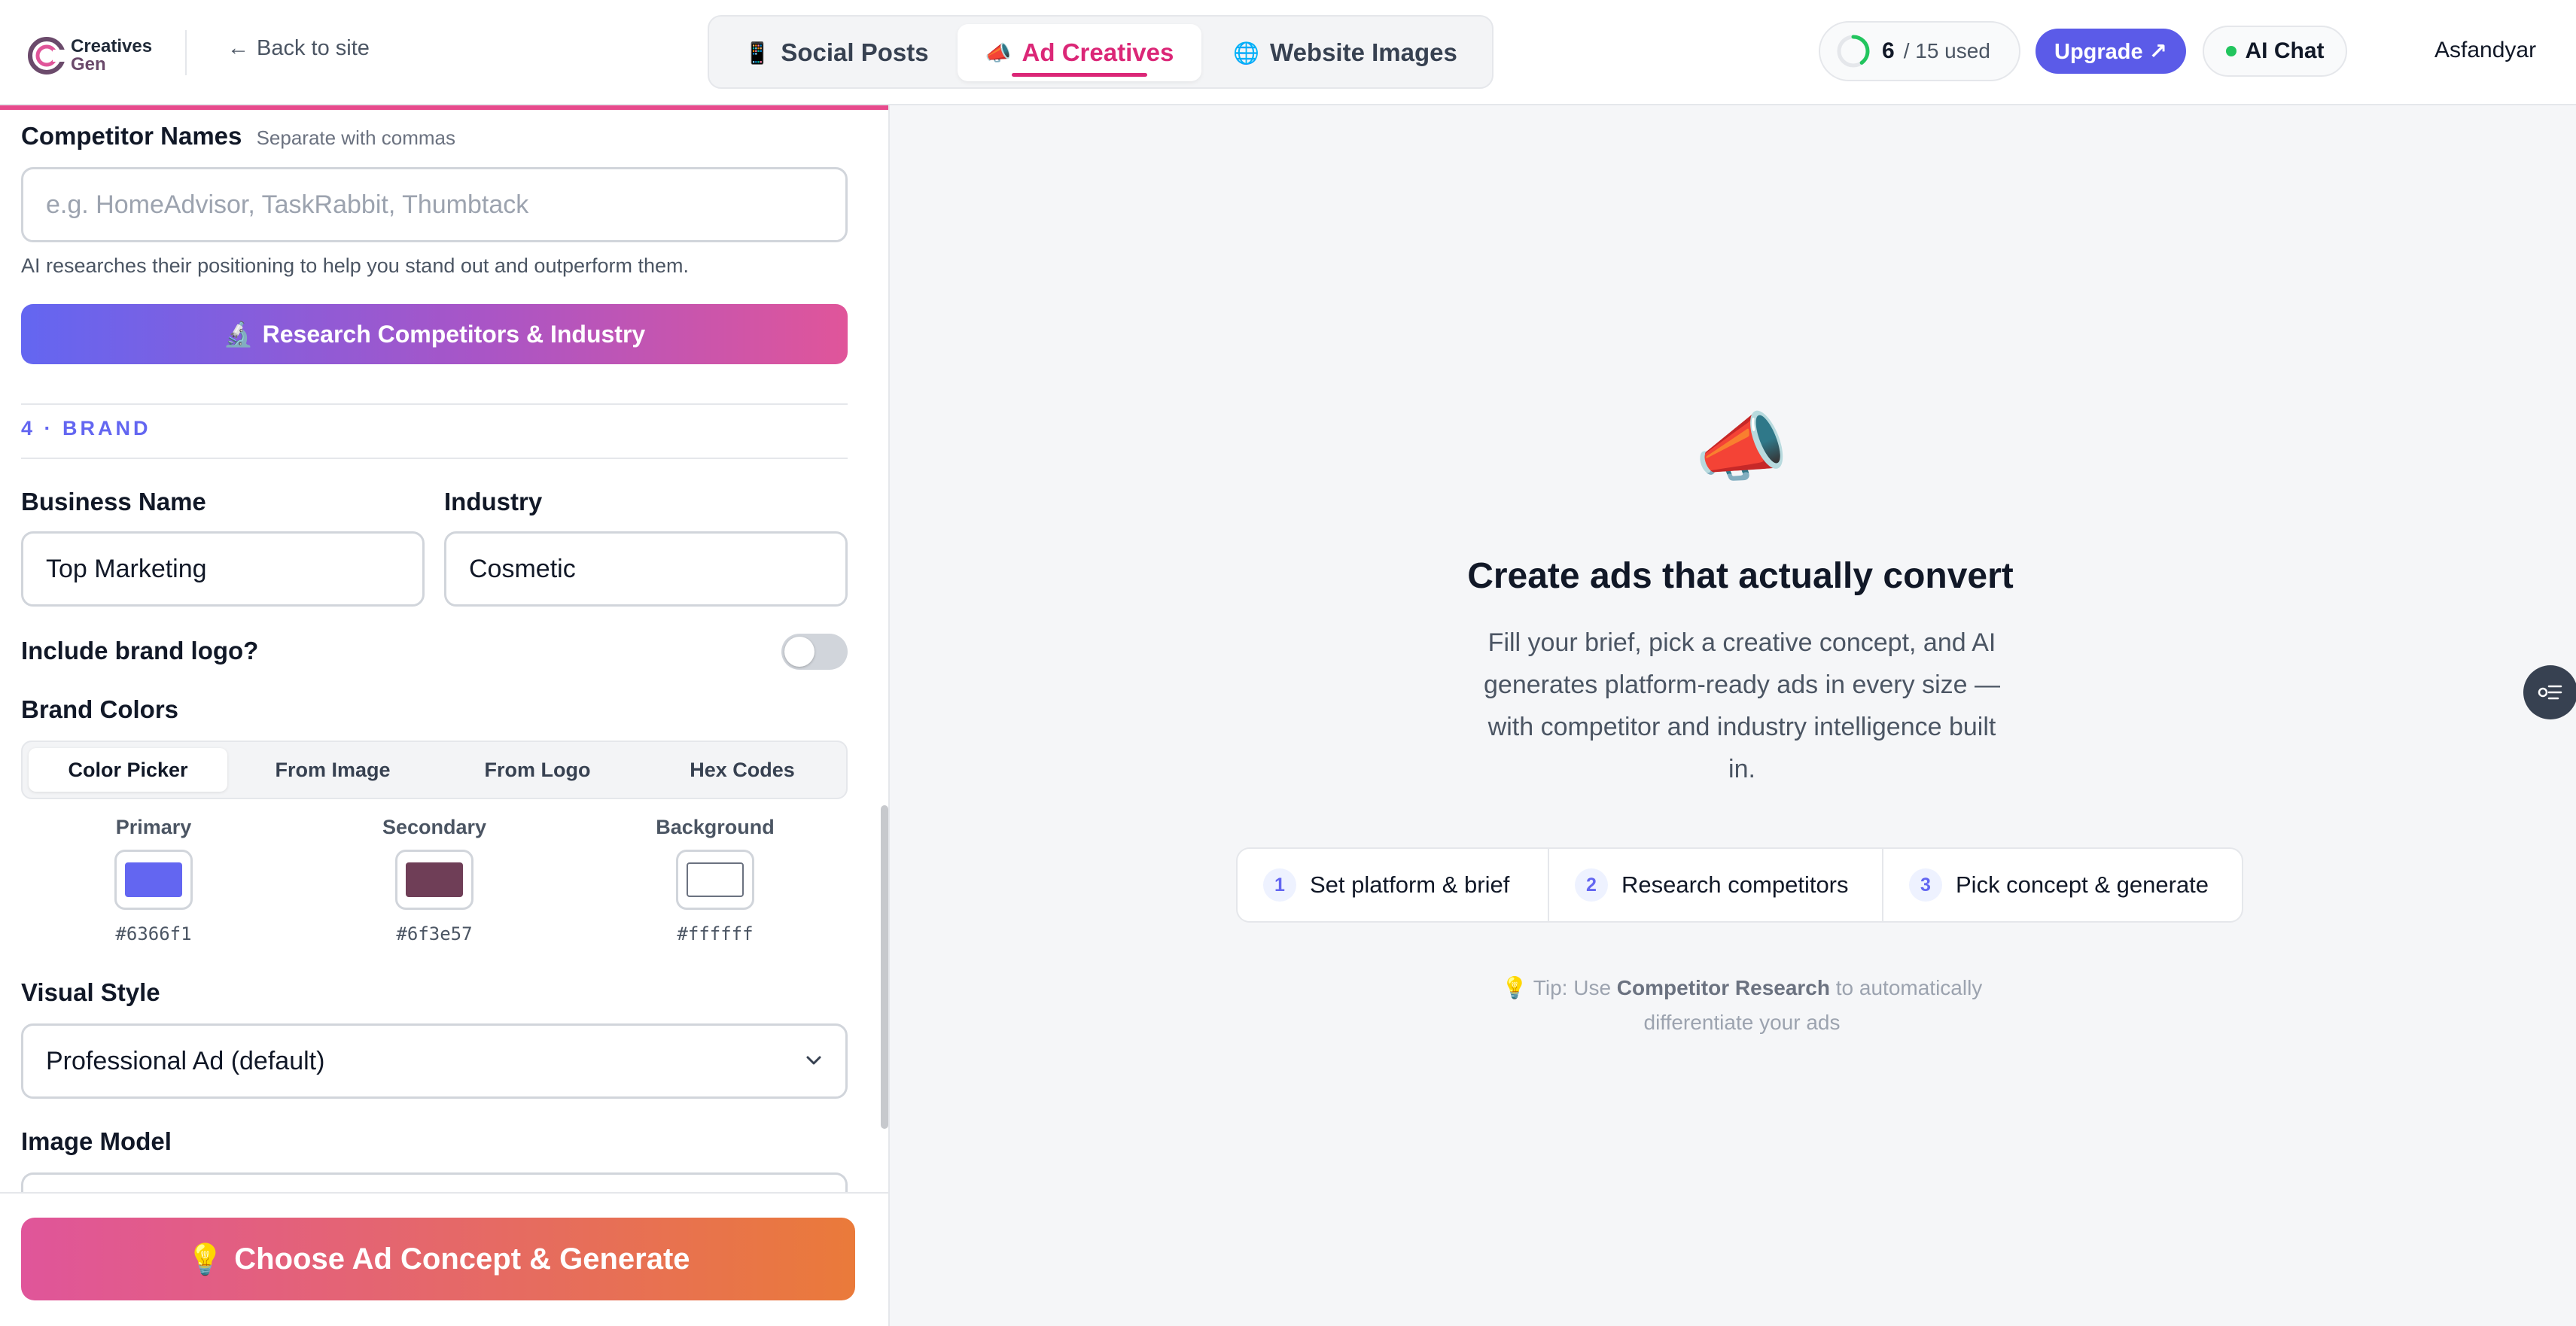 The width and height of the screenshot is (2576, 1326). Describe the element at coordinates (1279, 885) in the screenshot. I see `step-number: 1` at that location.